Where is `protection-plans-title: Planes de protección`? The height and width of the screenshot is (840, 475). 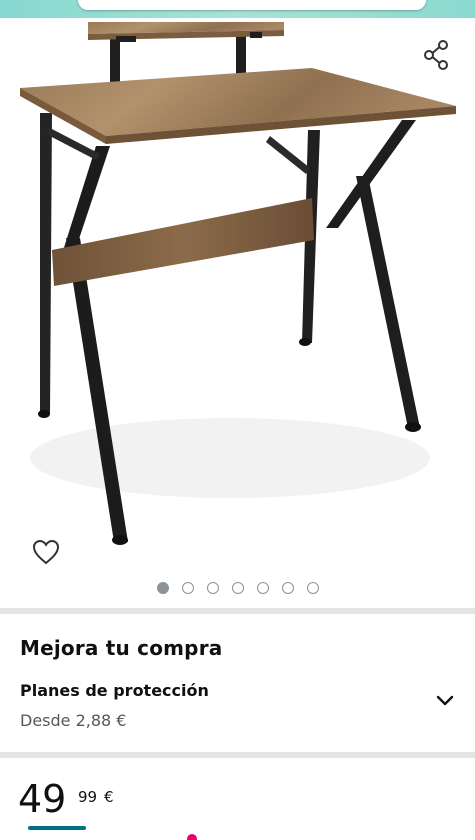
protection-plans-title: Planes de protección is located at coordinates (114, 690).